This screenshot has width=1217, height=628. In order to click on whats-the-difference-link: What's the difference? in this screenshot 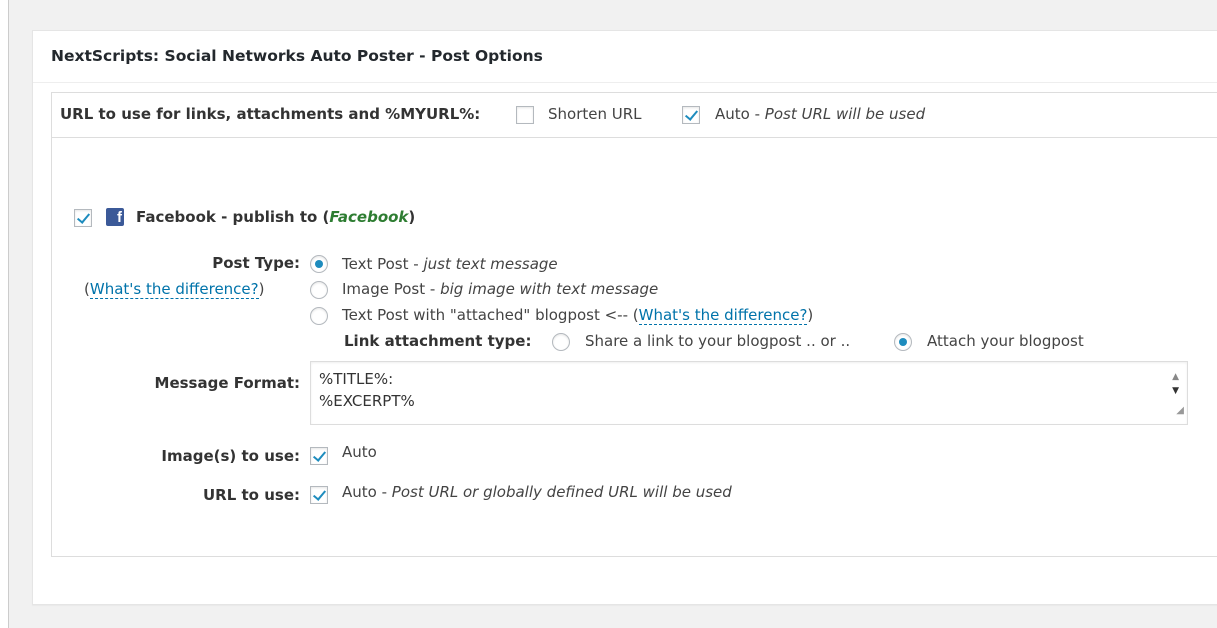, I will do `click(174, 289)`.